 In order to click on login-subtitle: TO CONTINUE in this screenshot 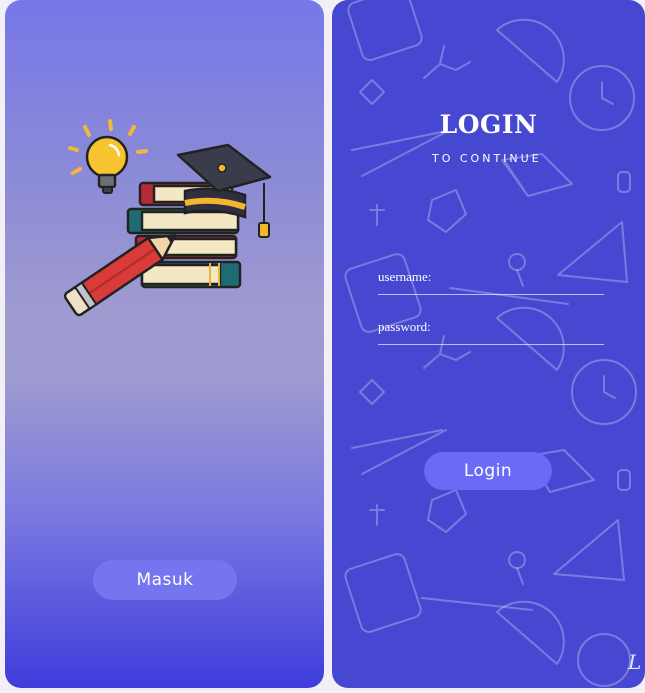, I will do `click(487, 158)`.